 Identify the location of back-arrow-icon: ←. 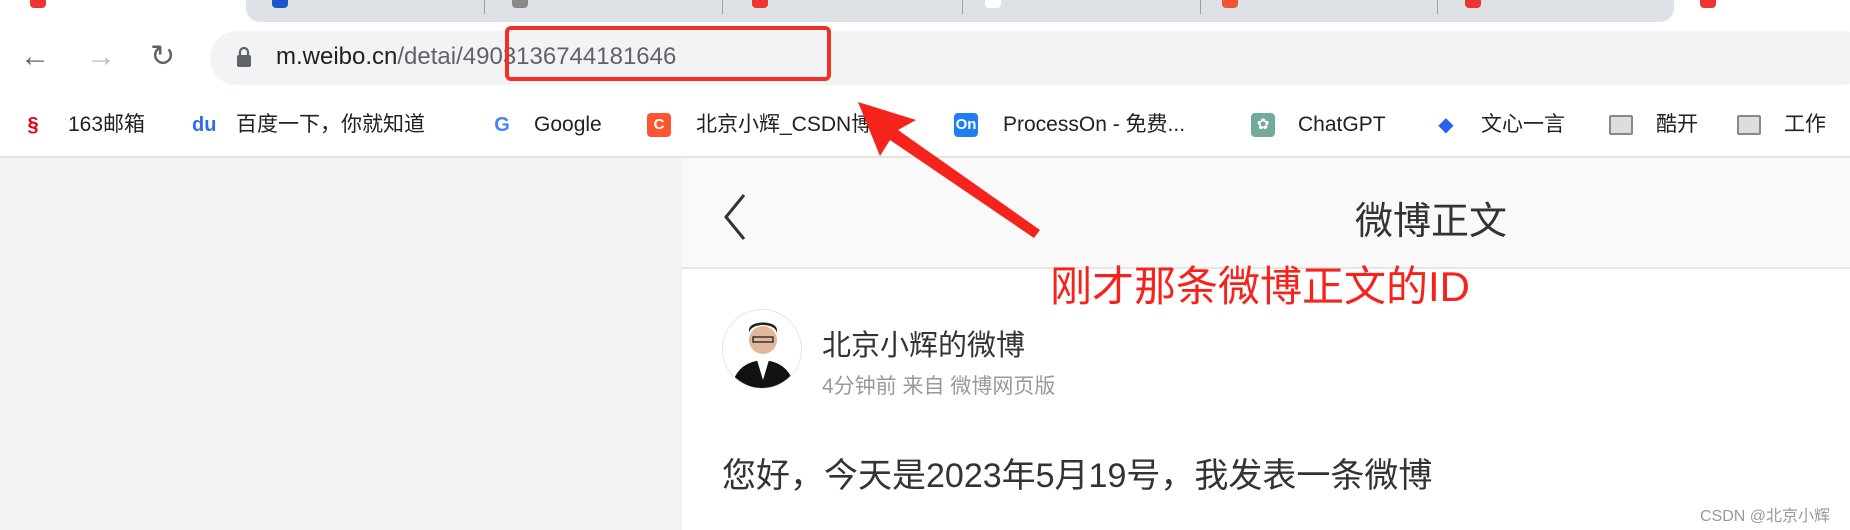
(35, 57).